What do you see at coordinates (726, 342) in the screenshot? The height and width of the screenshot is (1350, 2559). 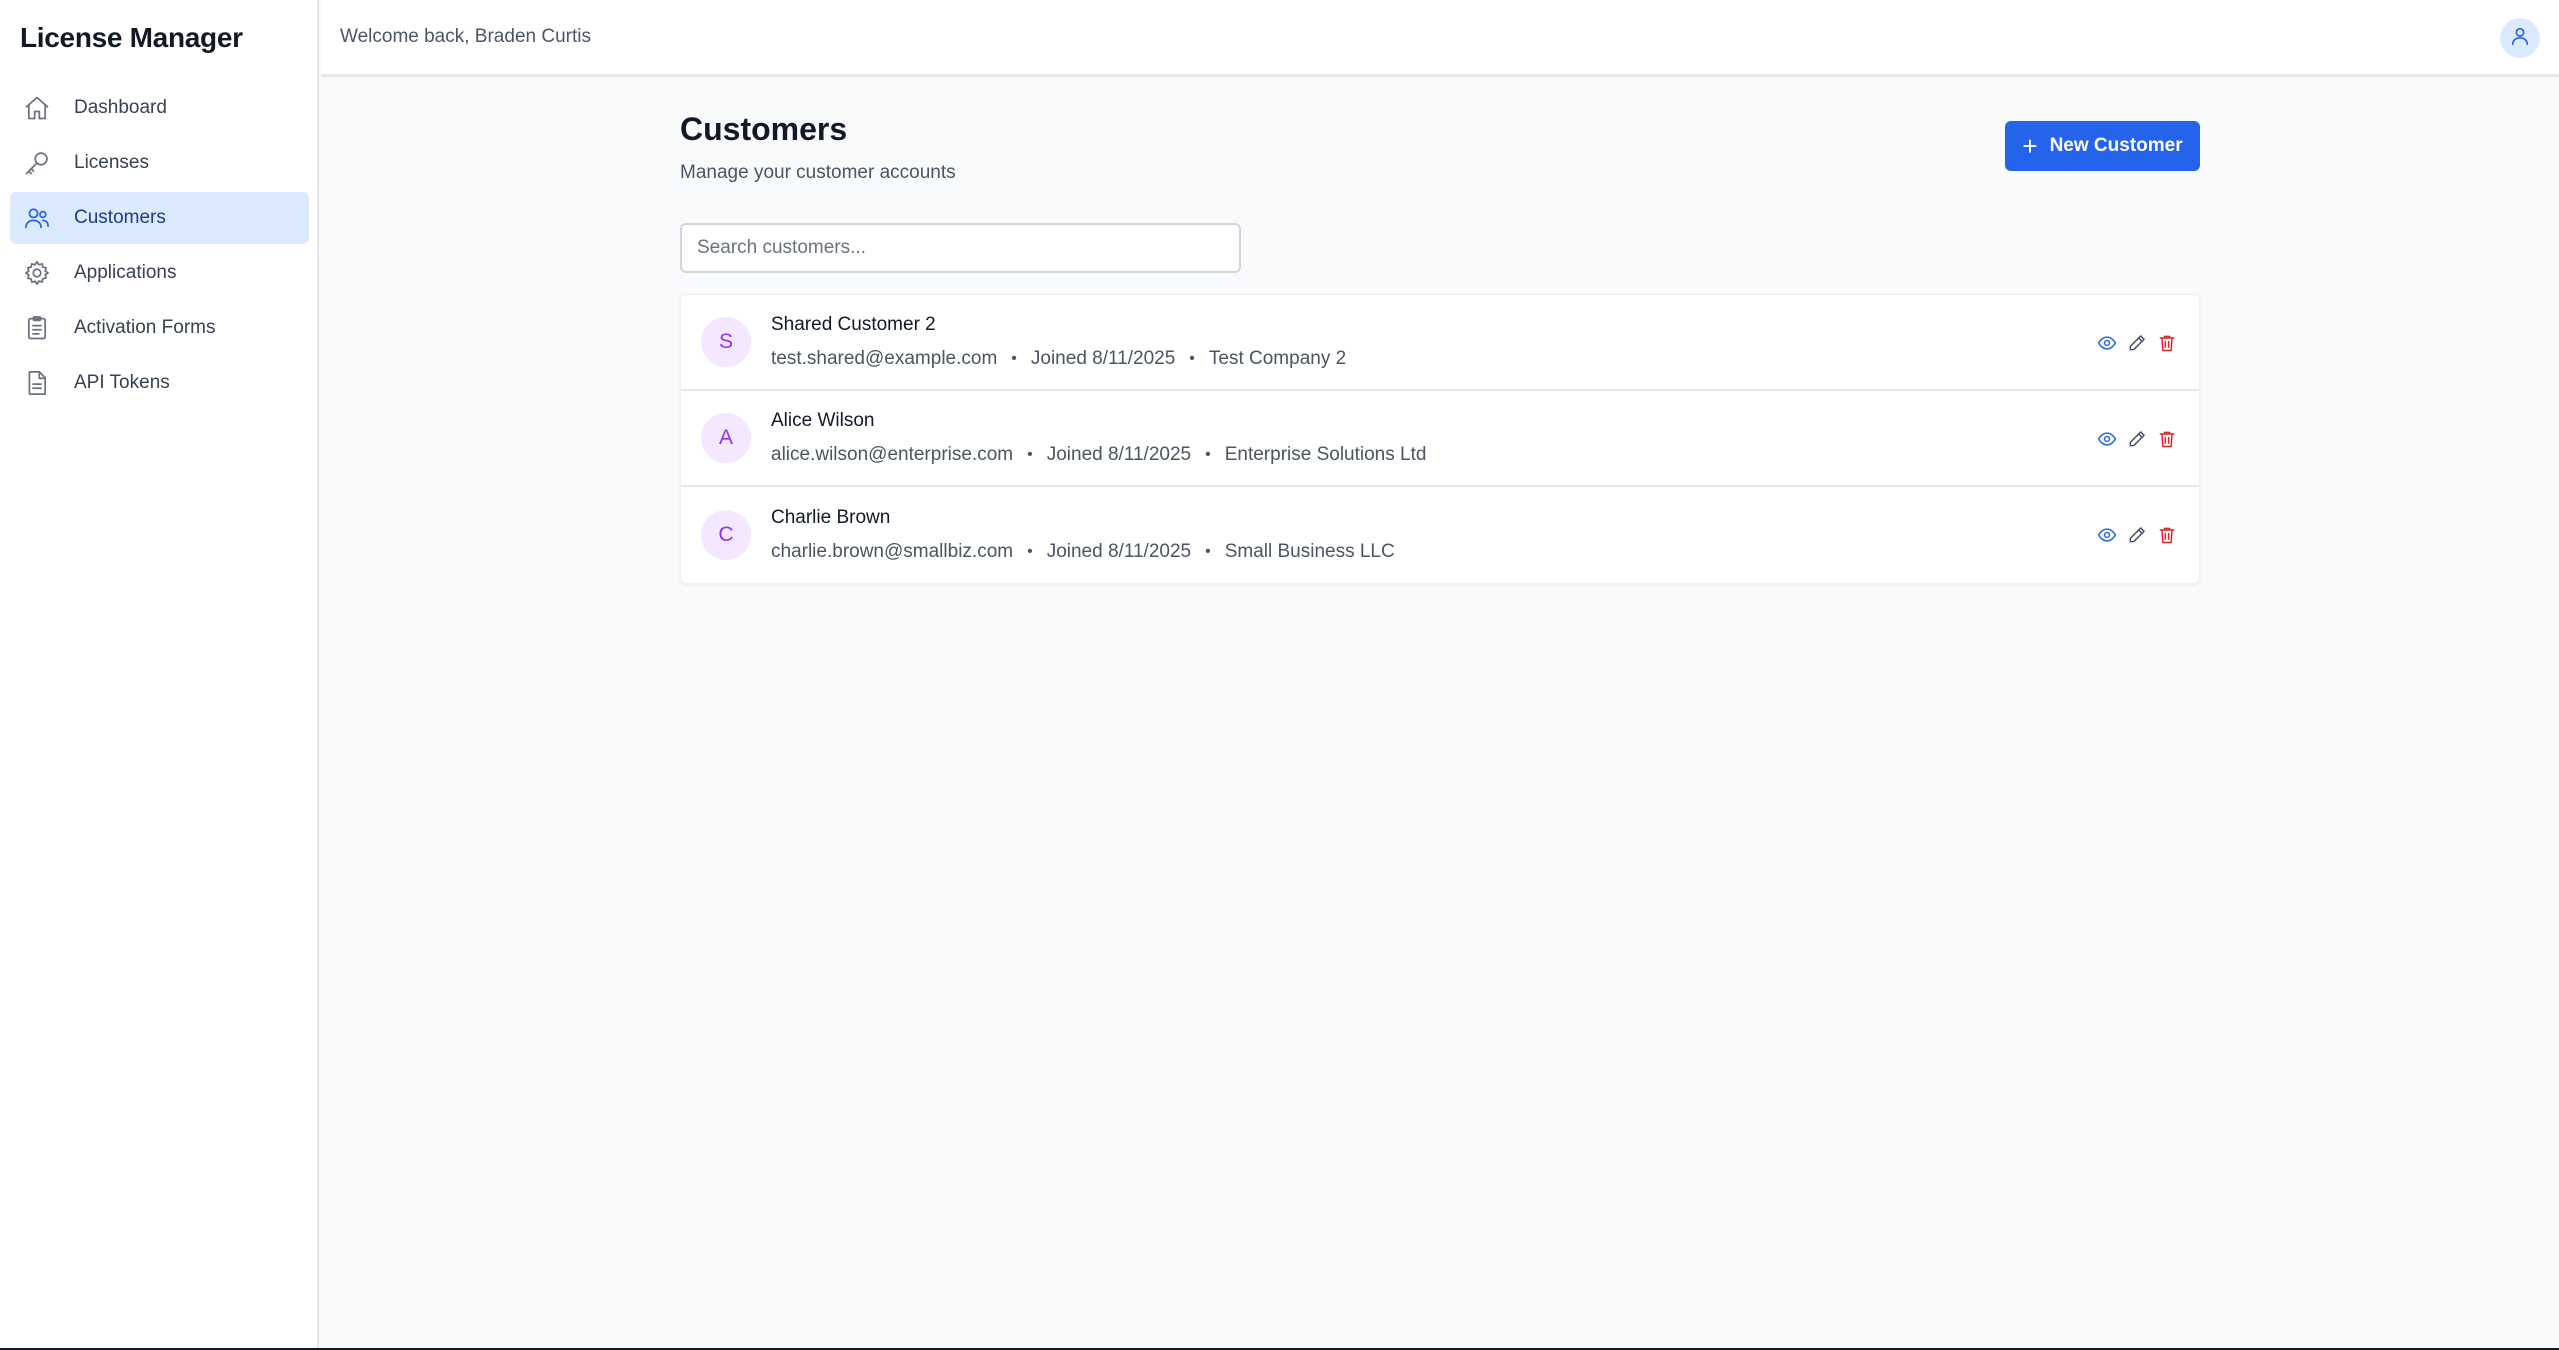 I see `avatar: S` at bounding box center [726, 342].